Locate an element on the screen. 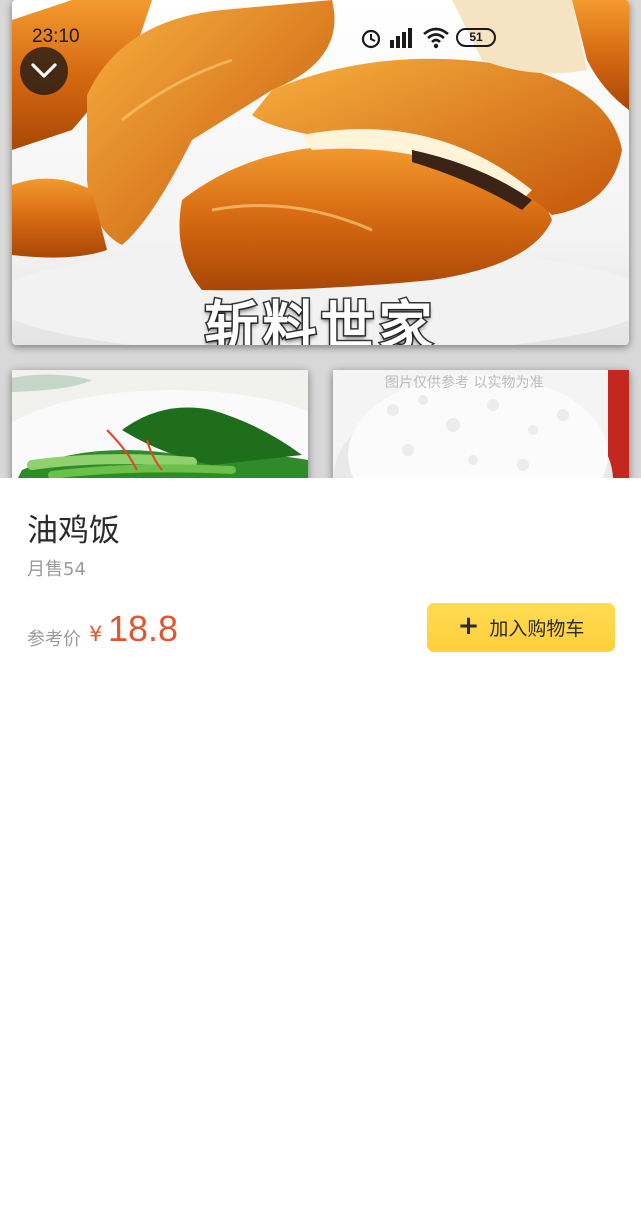  add-to-cart-button: + 加入购物车 is located at coordinates (521, 627).